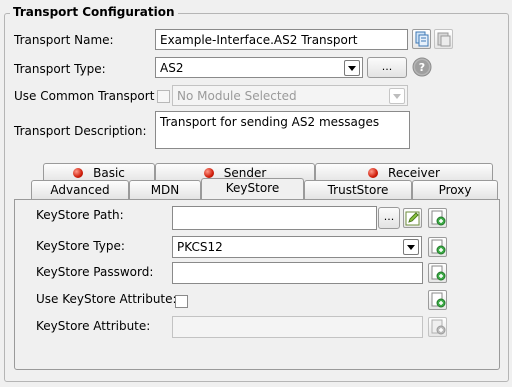 This screenshot has height=387, width=512. Describe the element at coordinates (297, 273) in the screenshot. I see `keystore-password-input` at that location.